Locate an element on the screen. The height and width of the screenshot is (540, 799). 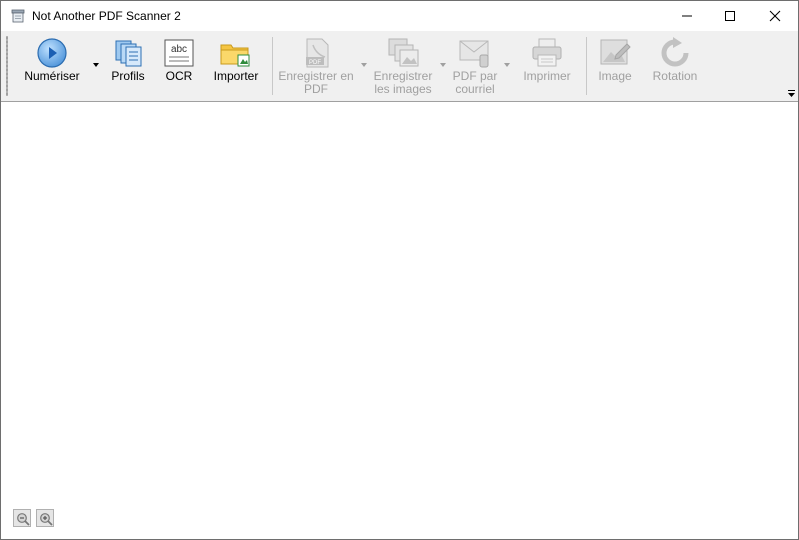
image-label: Image is located at coordinates (615, 76).